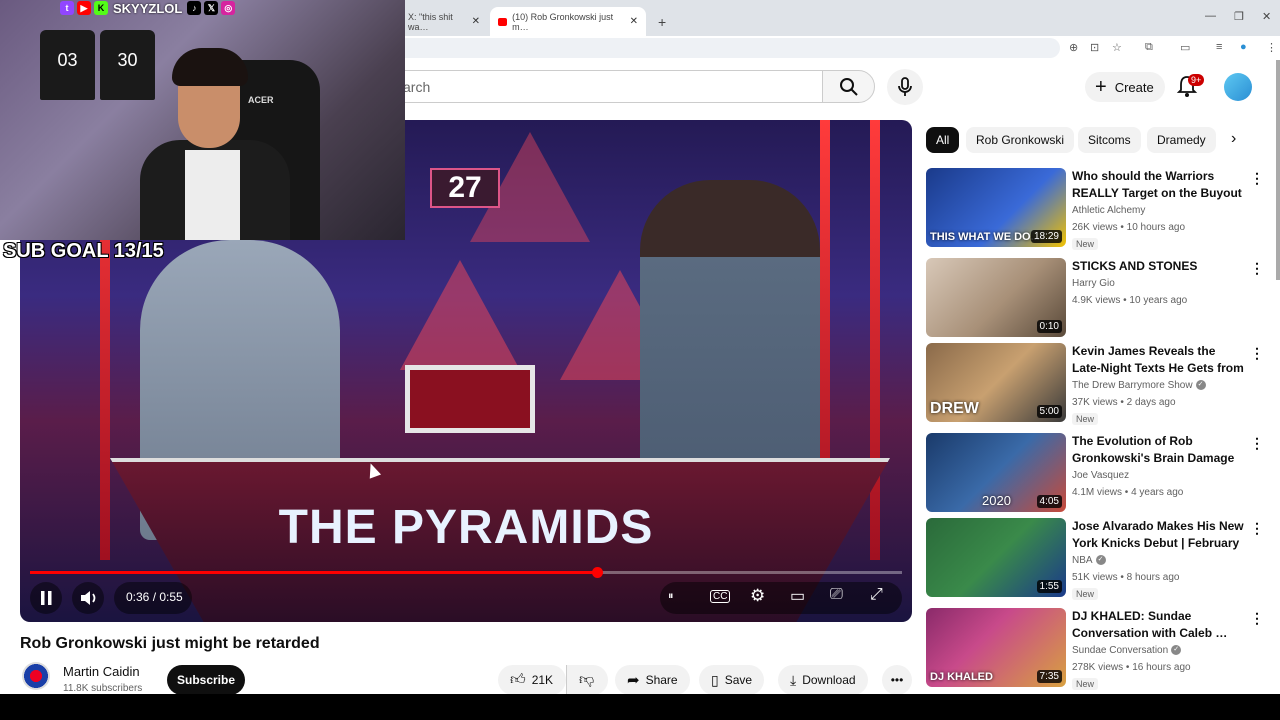 The image size is (1280, 720). What do you see at coordinates (671, 596) in the screenshot?
I see `autoplay-toggle: ⏸` at bounding box center [671, 596].